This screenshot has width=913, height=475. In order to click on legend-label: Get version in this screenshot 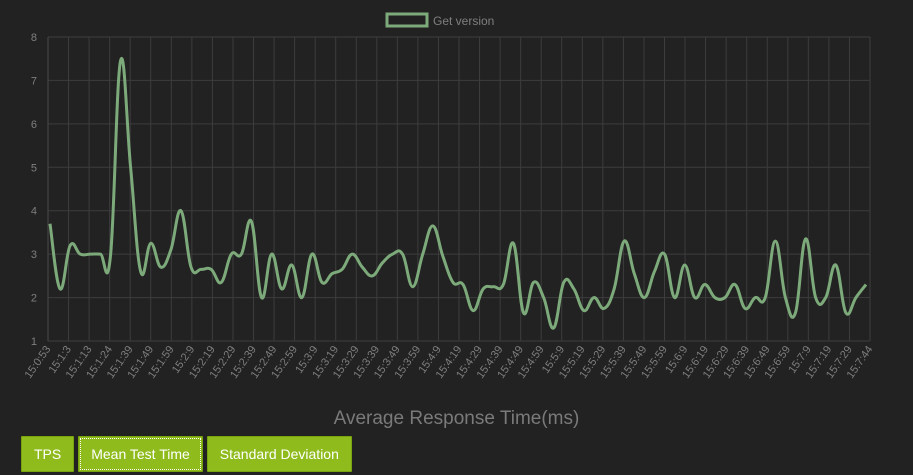, I will do `click(463, 21)`.